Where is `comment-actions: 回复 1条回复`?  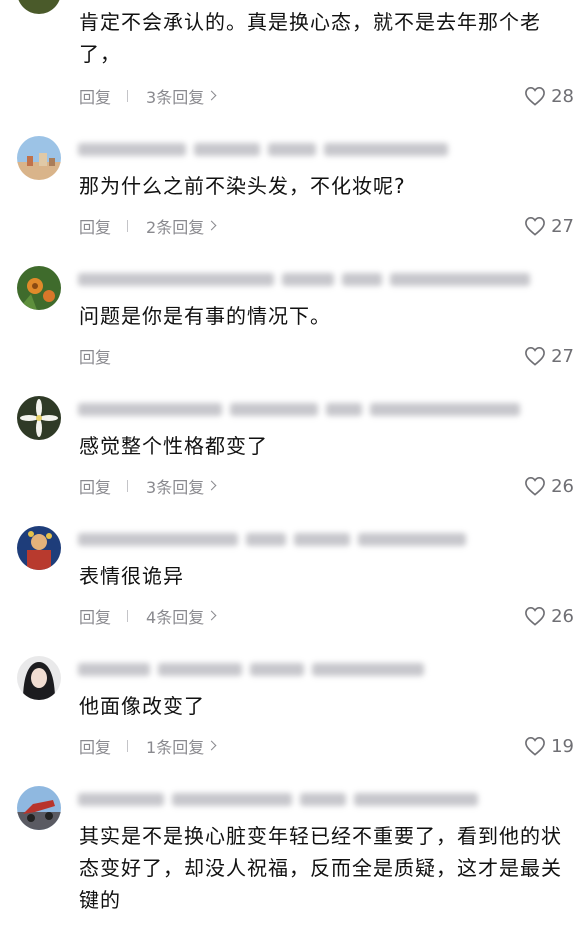
comment-actions: 回复 1条回复 is located at coordinates (148, 746).